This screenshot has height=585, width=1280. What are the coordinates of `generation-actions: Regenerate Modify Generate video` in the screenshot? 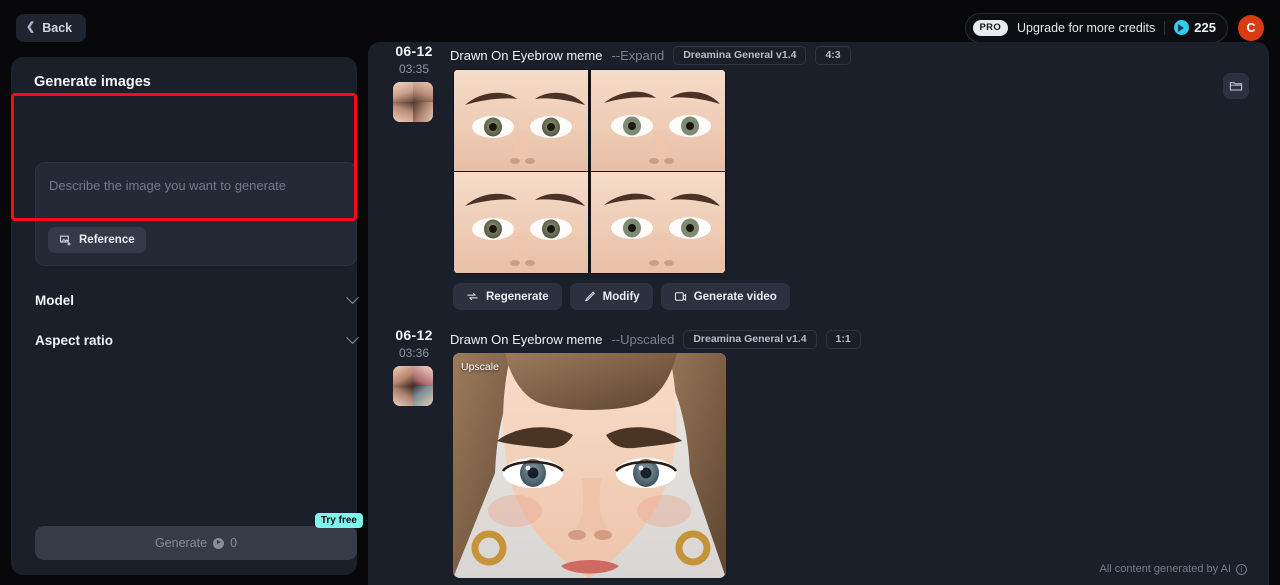 It's located at (621, 296).